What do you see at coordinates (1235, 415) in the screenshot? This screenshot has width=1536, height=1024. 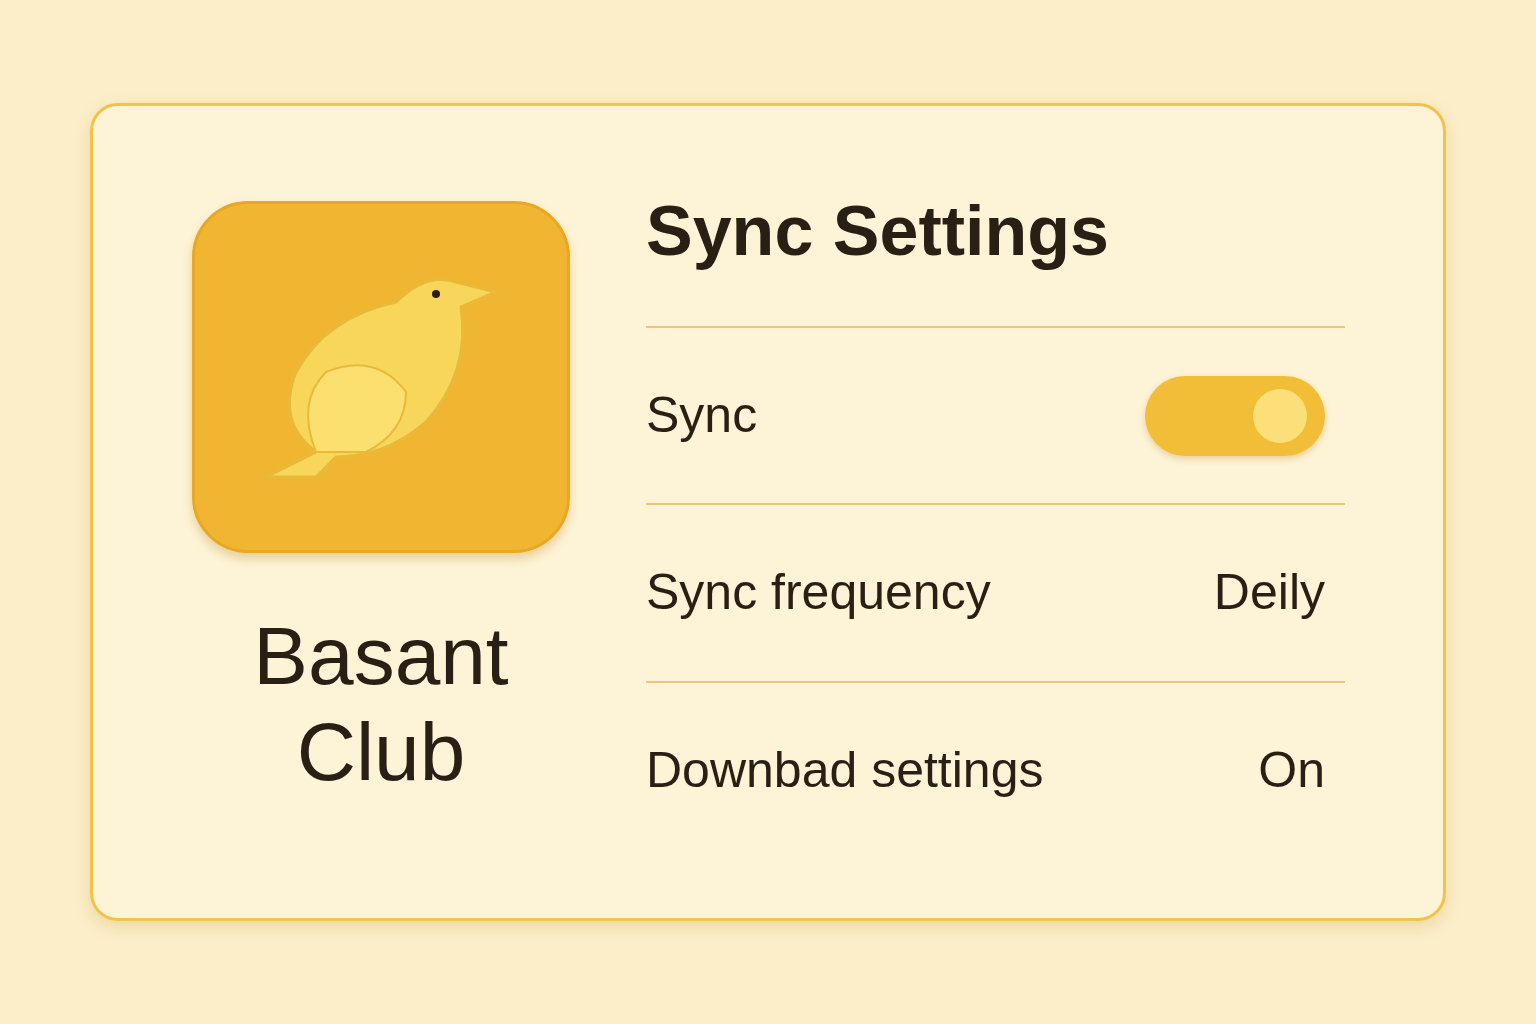 I see `sync-toggle` at bounding box center [1235, 415].